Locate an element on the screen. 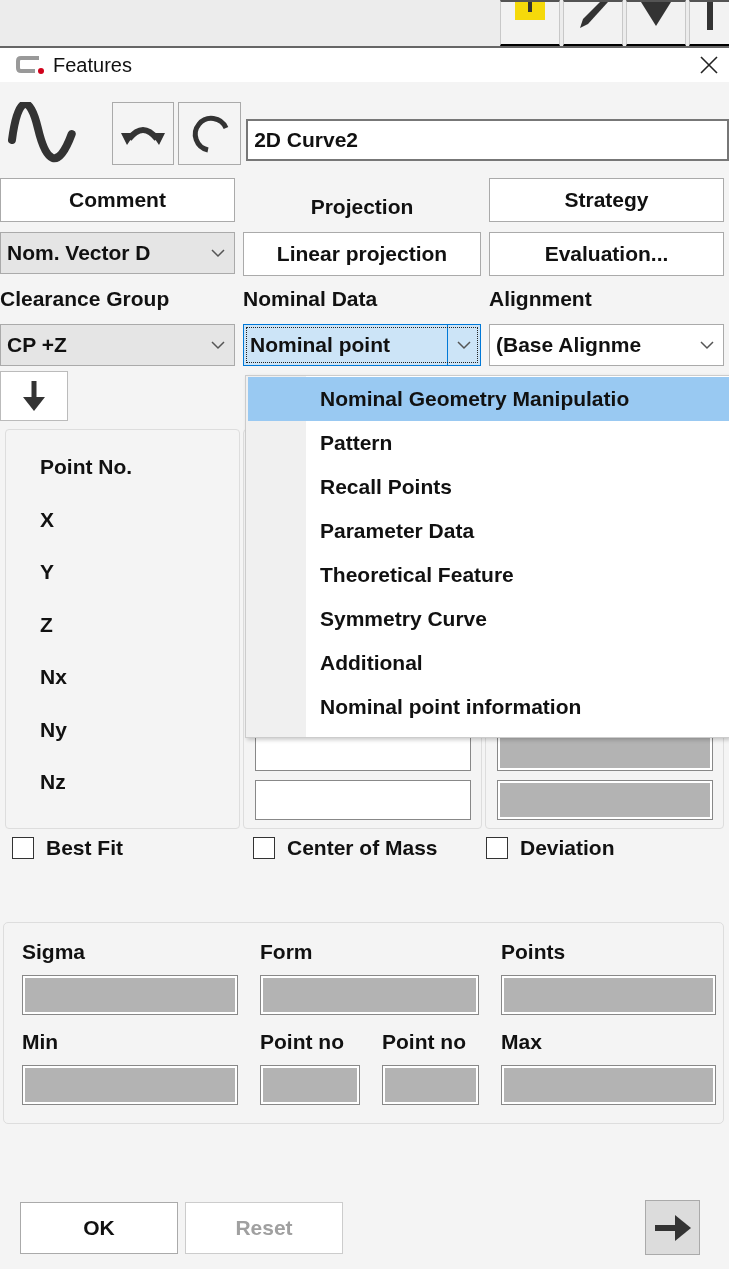 This screenshot has width=729, height=1269. down-button is located at coordinates (34, 396).